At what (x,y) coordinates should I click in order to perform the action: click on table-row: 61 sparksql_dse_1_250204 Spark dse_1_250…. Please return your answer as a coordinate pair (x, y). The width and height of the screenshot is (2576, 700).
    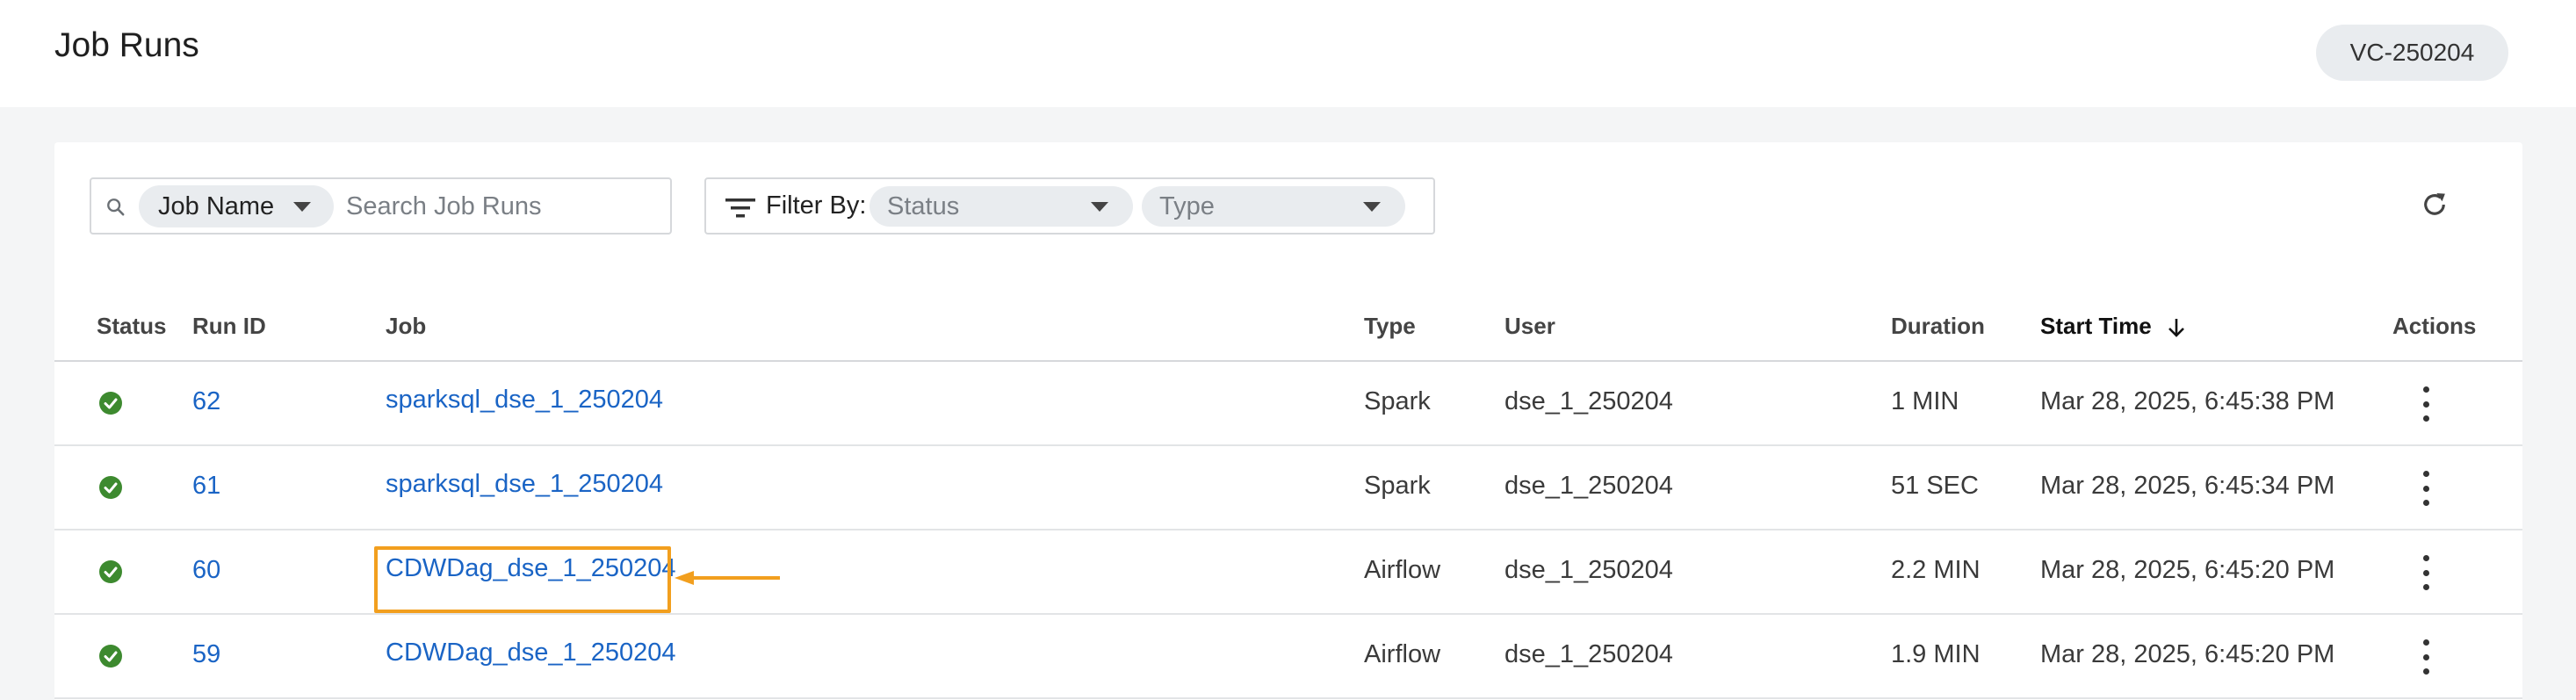
    Looking at the image, I should click on (1288, 488).